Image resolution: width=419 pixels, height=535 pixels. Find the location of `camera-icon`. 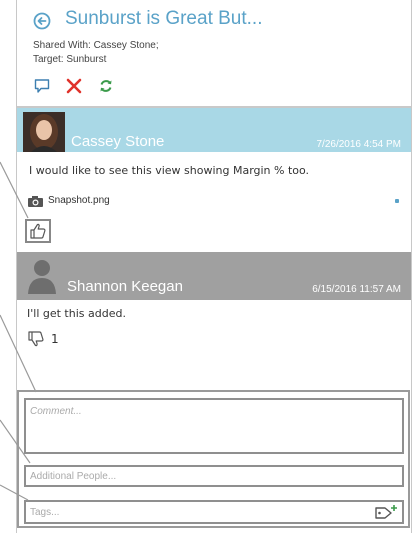

camera-icon is located at coordinates (35, 201).